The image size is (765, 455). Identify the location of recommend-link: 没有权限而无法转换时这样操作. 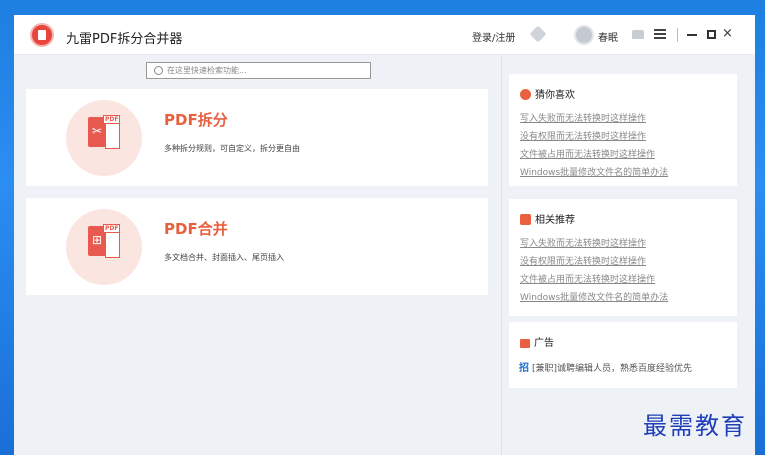
(594, 262).